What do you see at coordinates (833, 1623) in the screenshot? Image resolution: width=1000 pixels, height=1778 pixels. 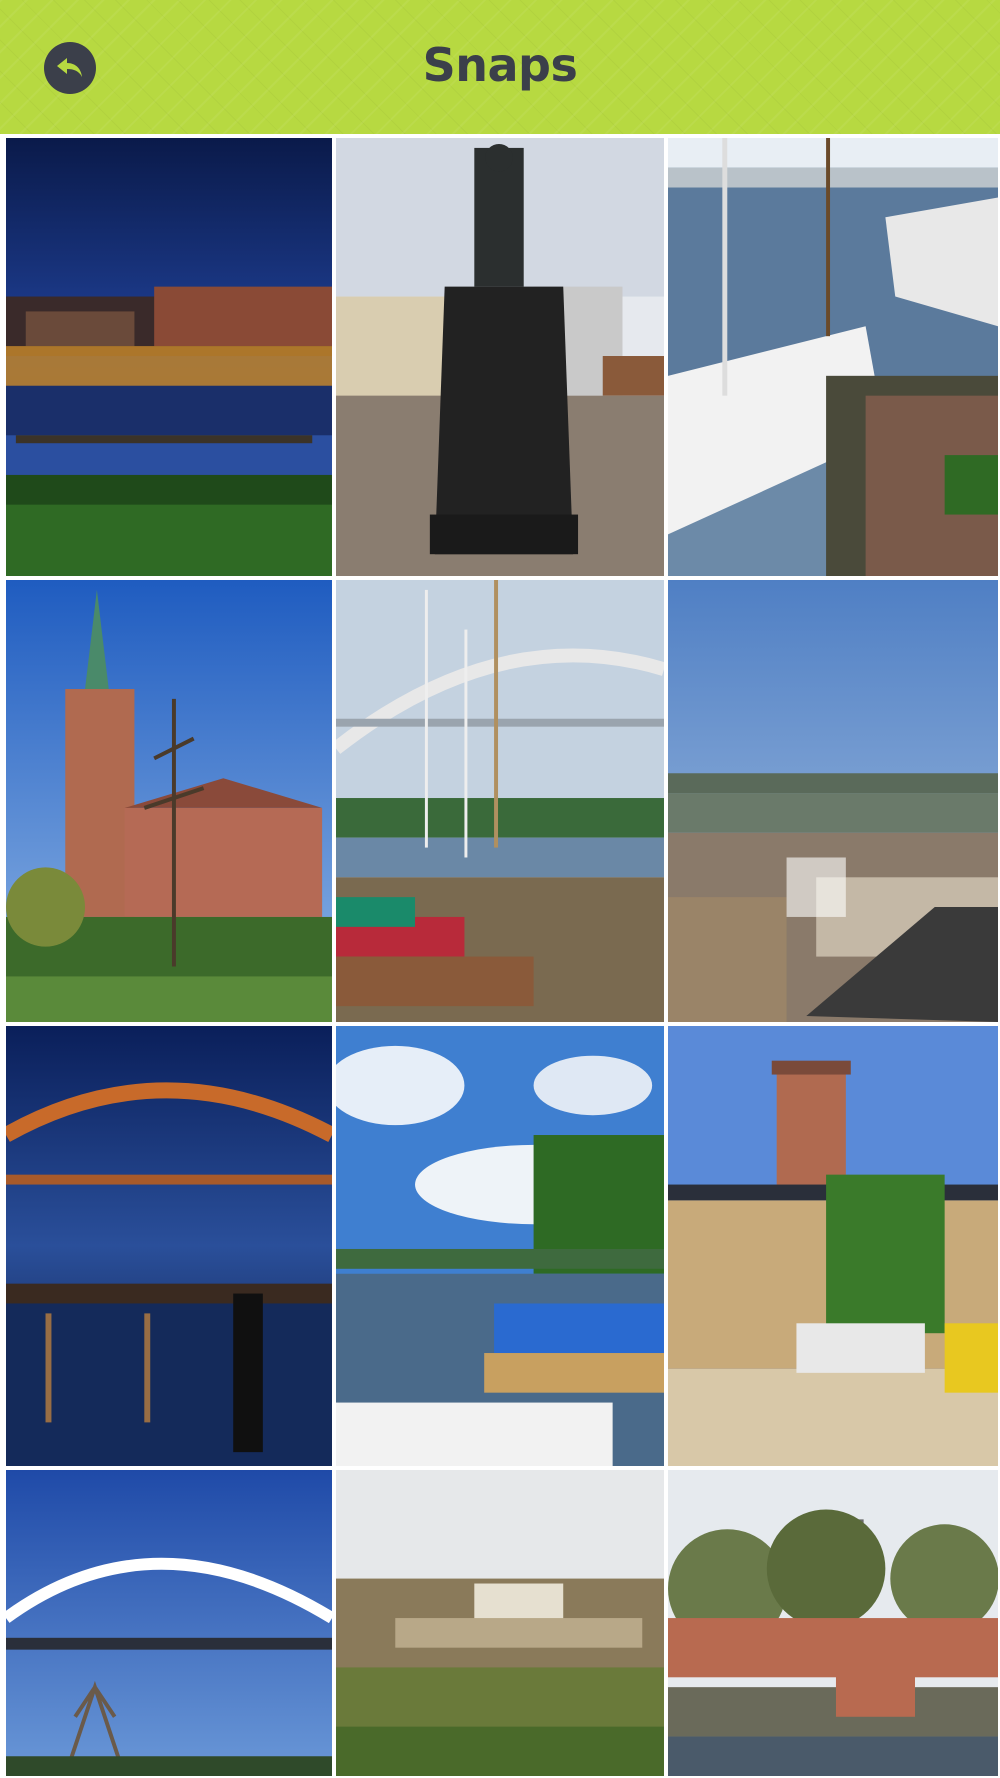 I see `photo-tile-old-town-trees` at bounding box center [833, 1623].